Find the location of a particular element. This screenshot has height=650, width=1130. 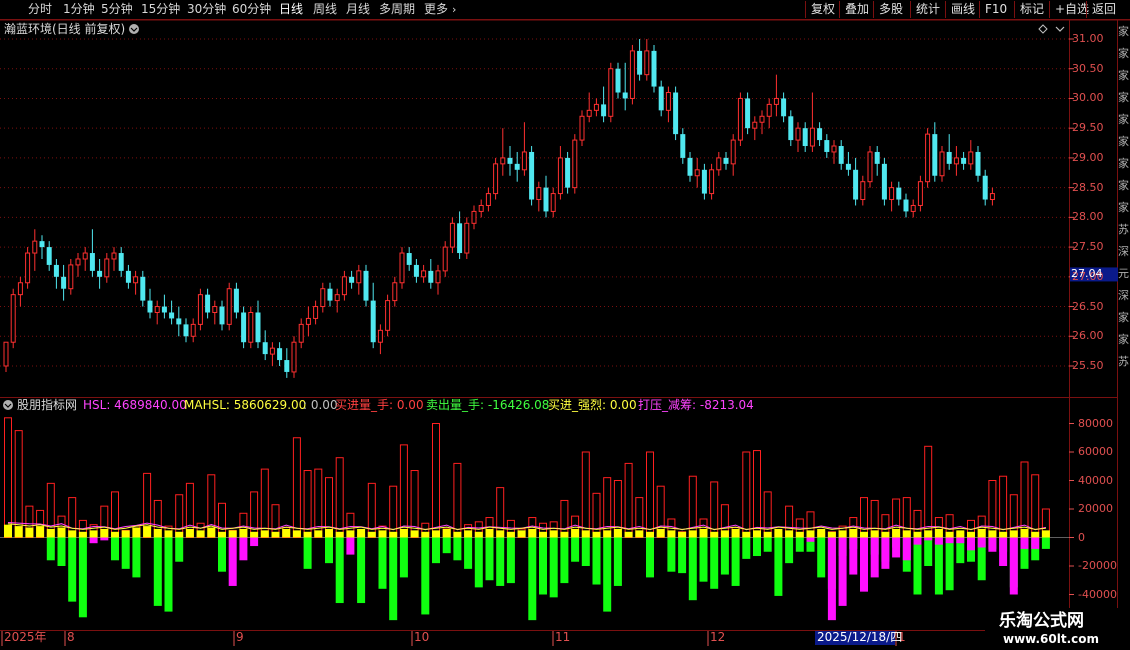

title-dropdown-icon is located at coordinates (134, 29).